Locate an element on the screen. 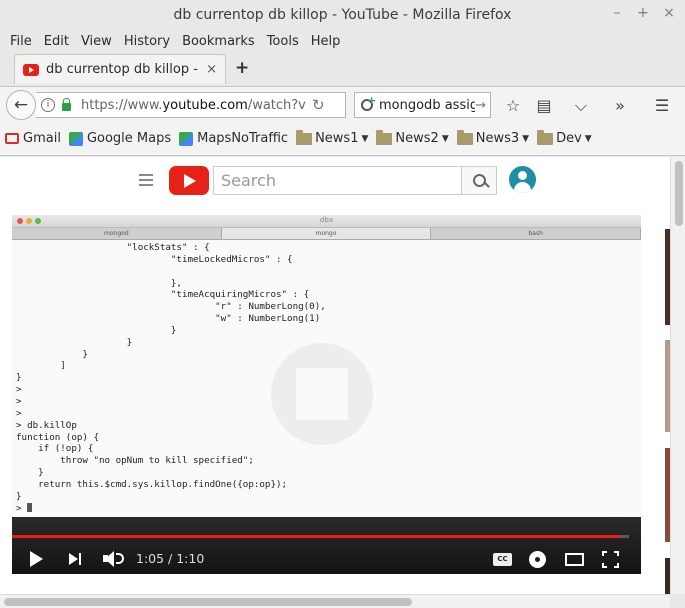  youtube-favicon-icon is located at coordinates (31, 69).